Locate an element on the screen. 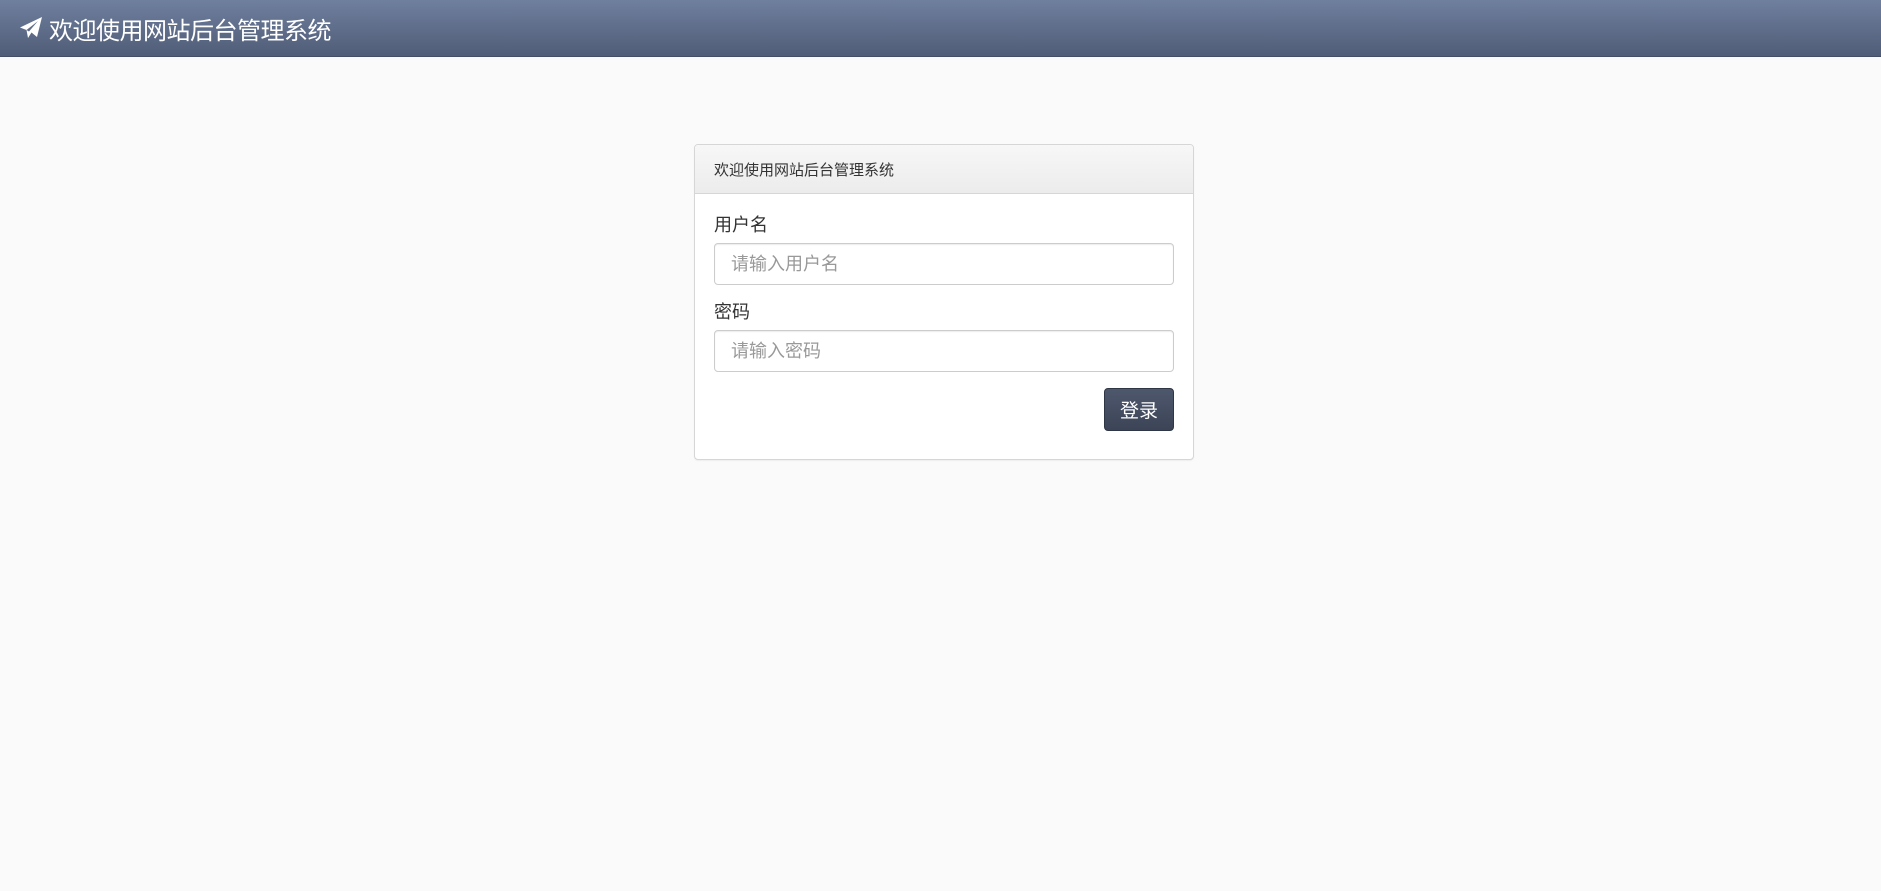 The width and height of the screenshot is (1881, 891). password-group: 密码 is located at coordinates (944, 336).